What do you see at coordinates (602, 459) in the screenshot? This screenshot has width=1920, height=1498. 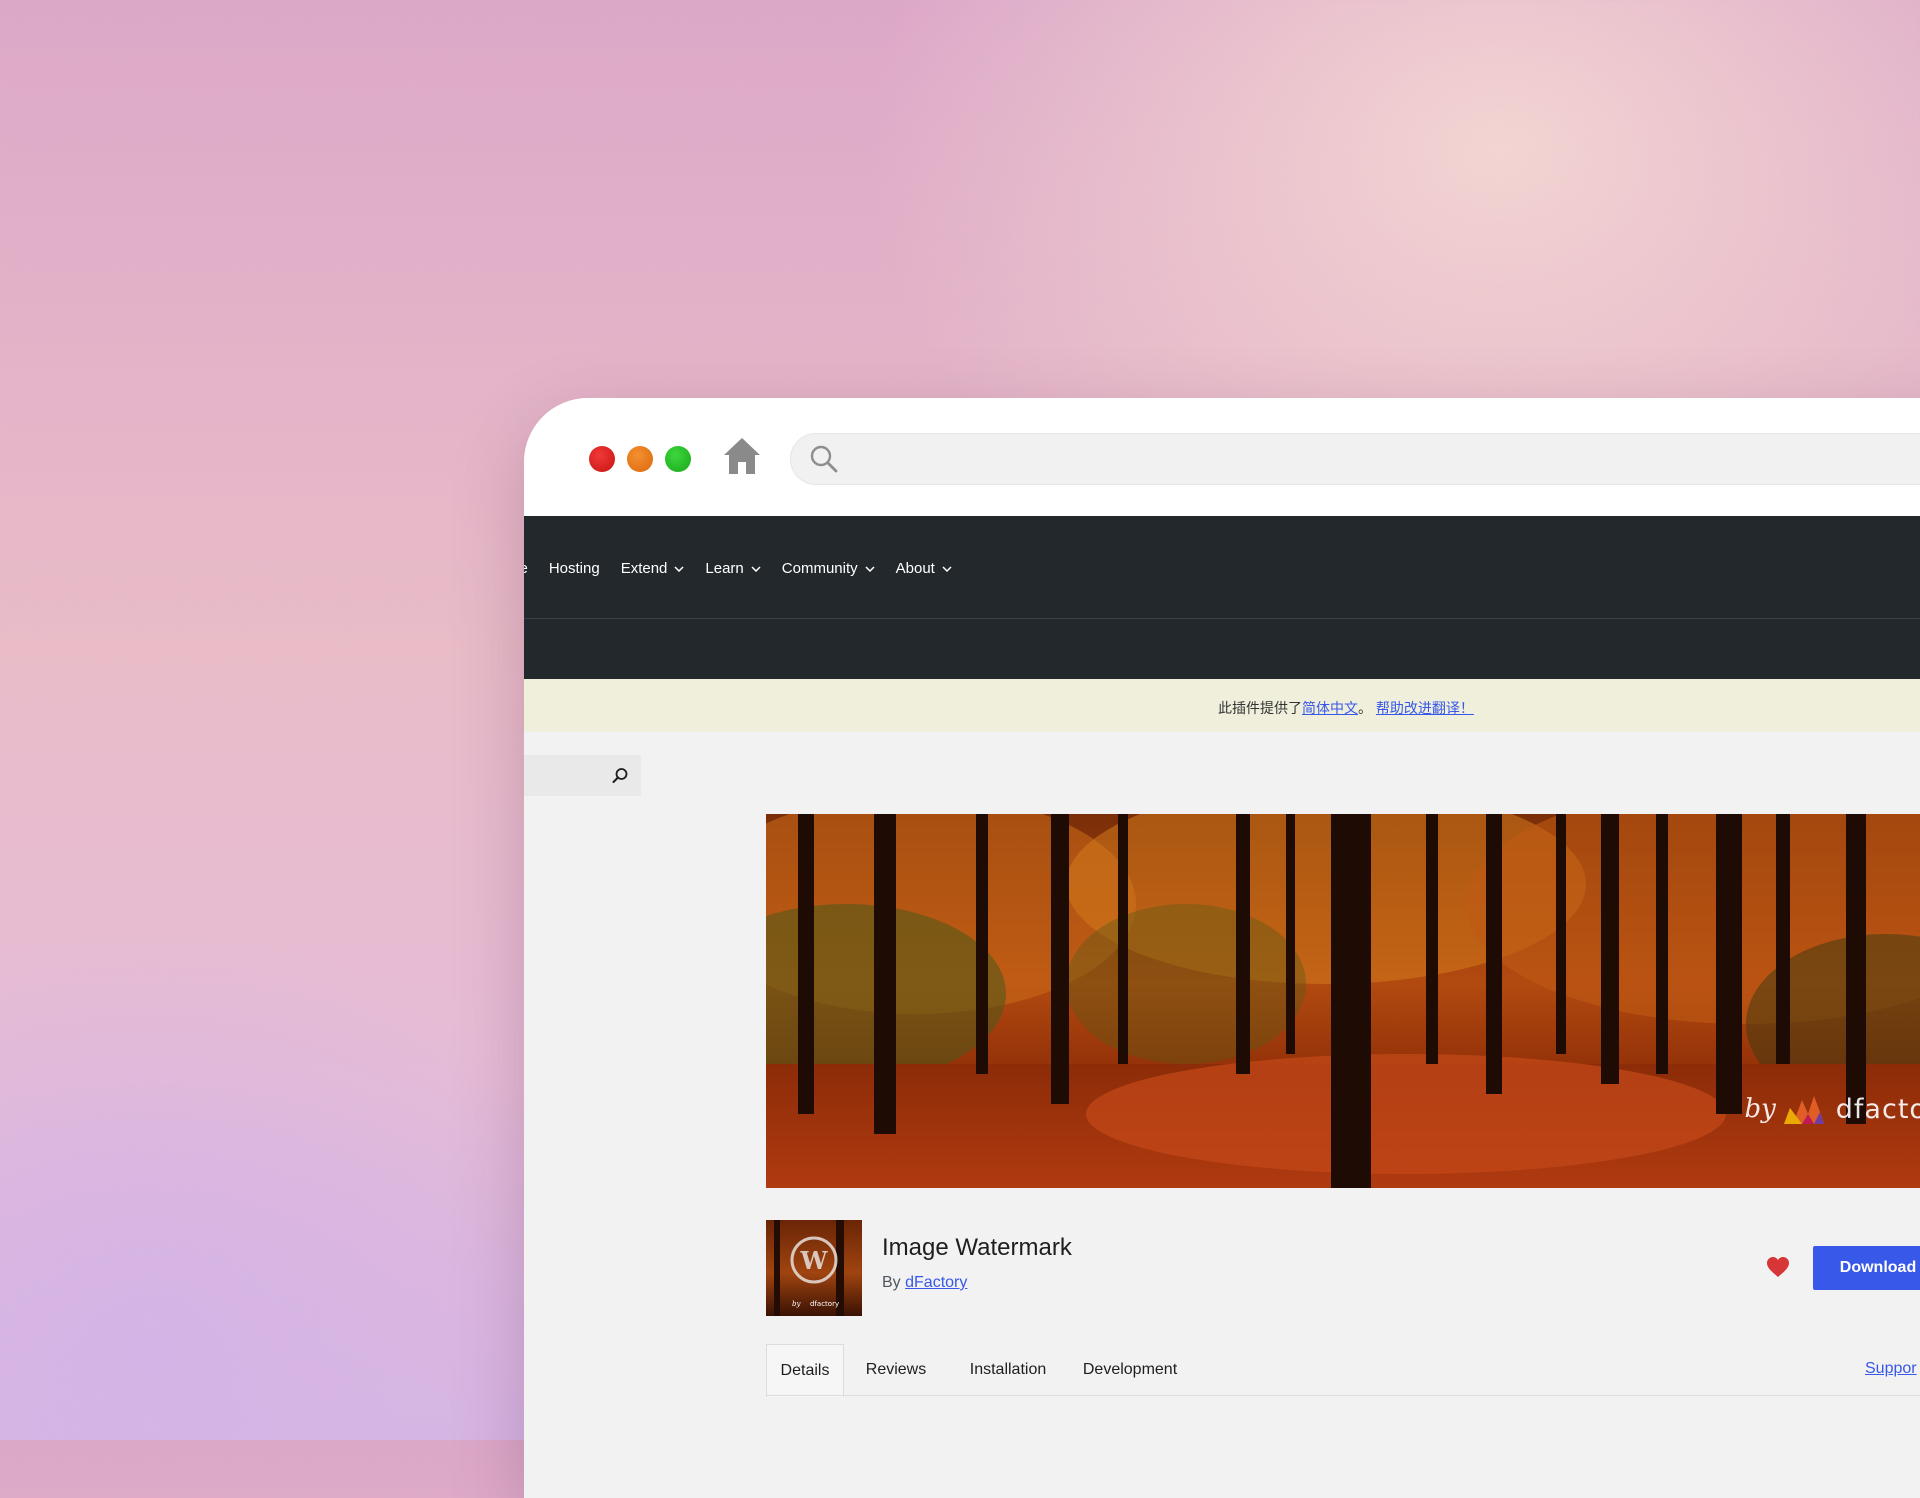 I see `close-window-button` at bounding box center [602, 459].